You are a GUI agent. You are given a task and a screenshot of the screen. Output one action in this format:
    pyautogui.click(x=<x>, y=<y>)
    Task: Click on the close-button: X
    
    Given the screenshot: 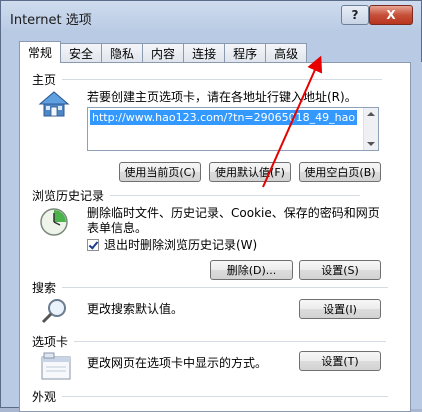 What is the action you would take?
    pyautogui.click(x=391, y=15)
    